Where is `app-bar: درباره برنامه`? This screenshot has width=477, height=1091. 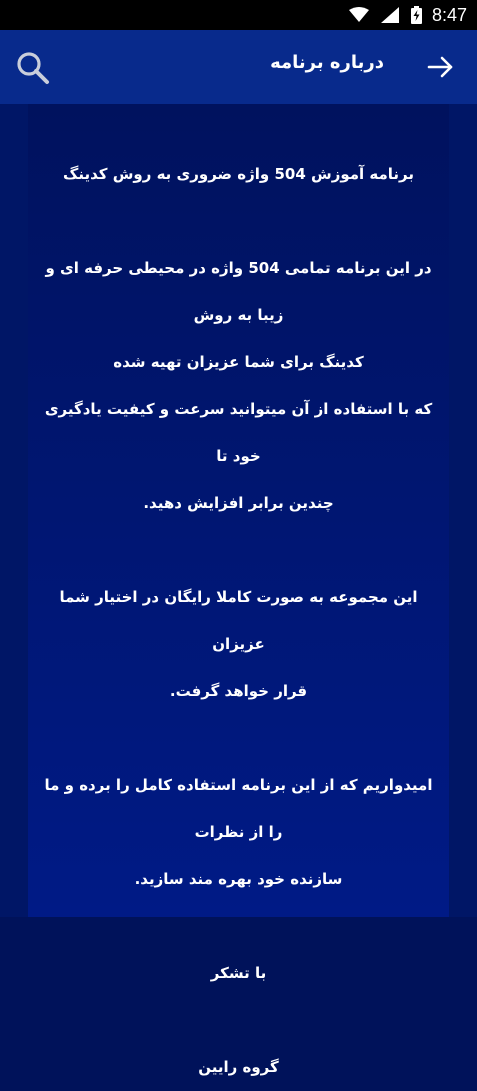
app-bar: درباره برنامه is located at coordinates (238, 67).